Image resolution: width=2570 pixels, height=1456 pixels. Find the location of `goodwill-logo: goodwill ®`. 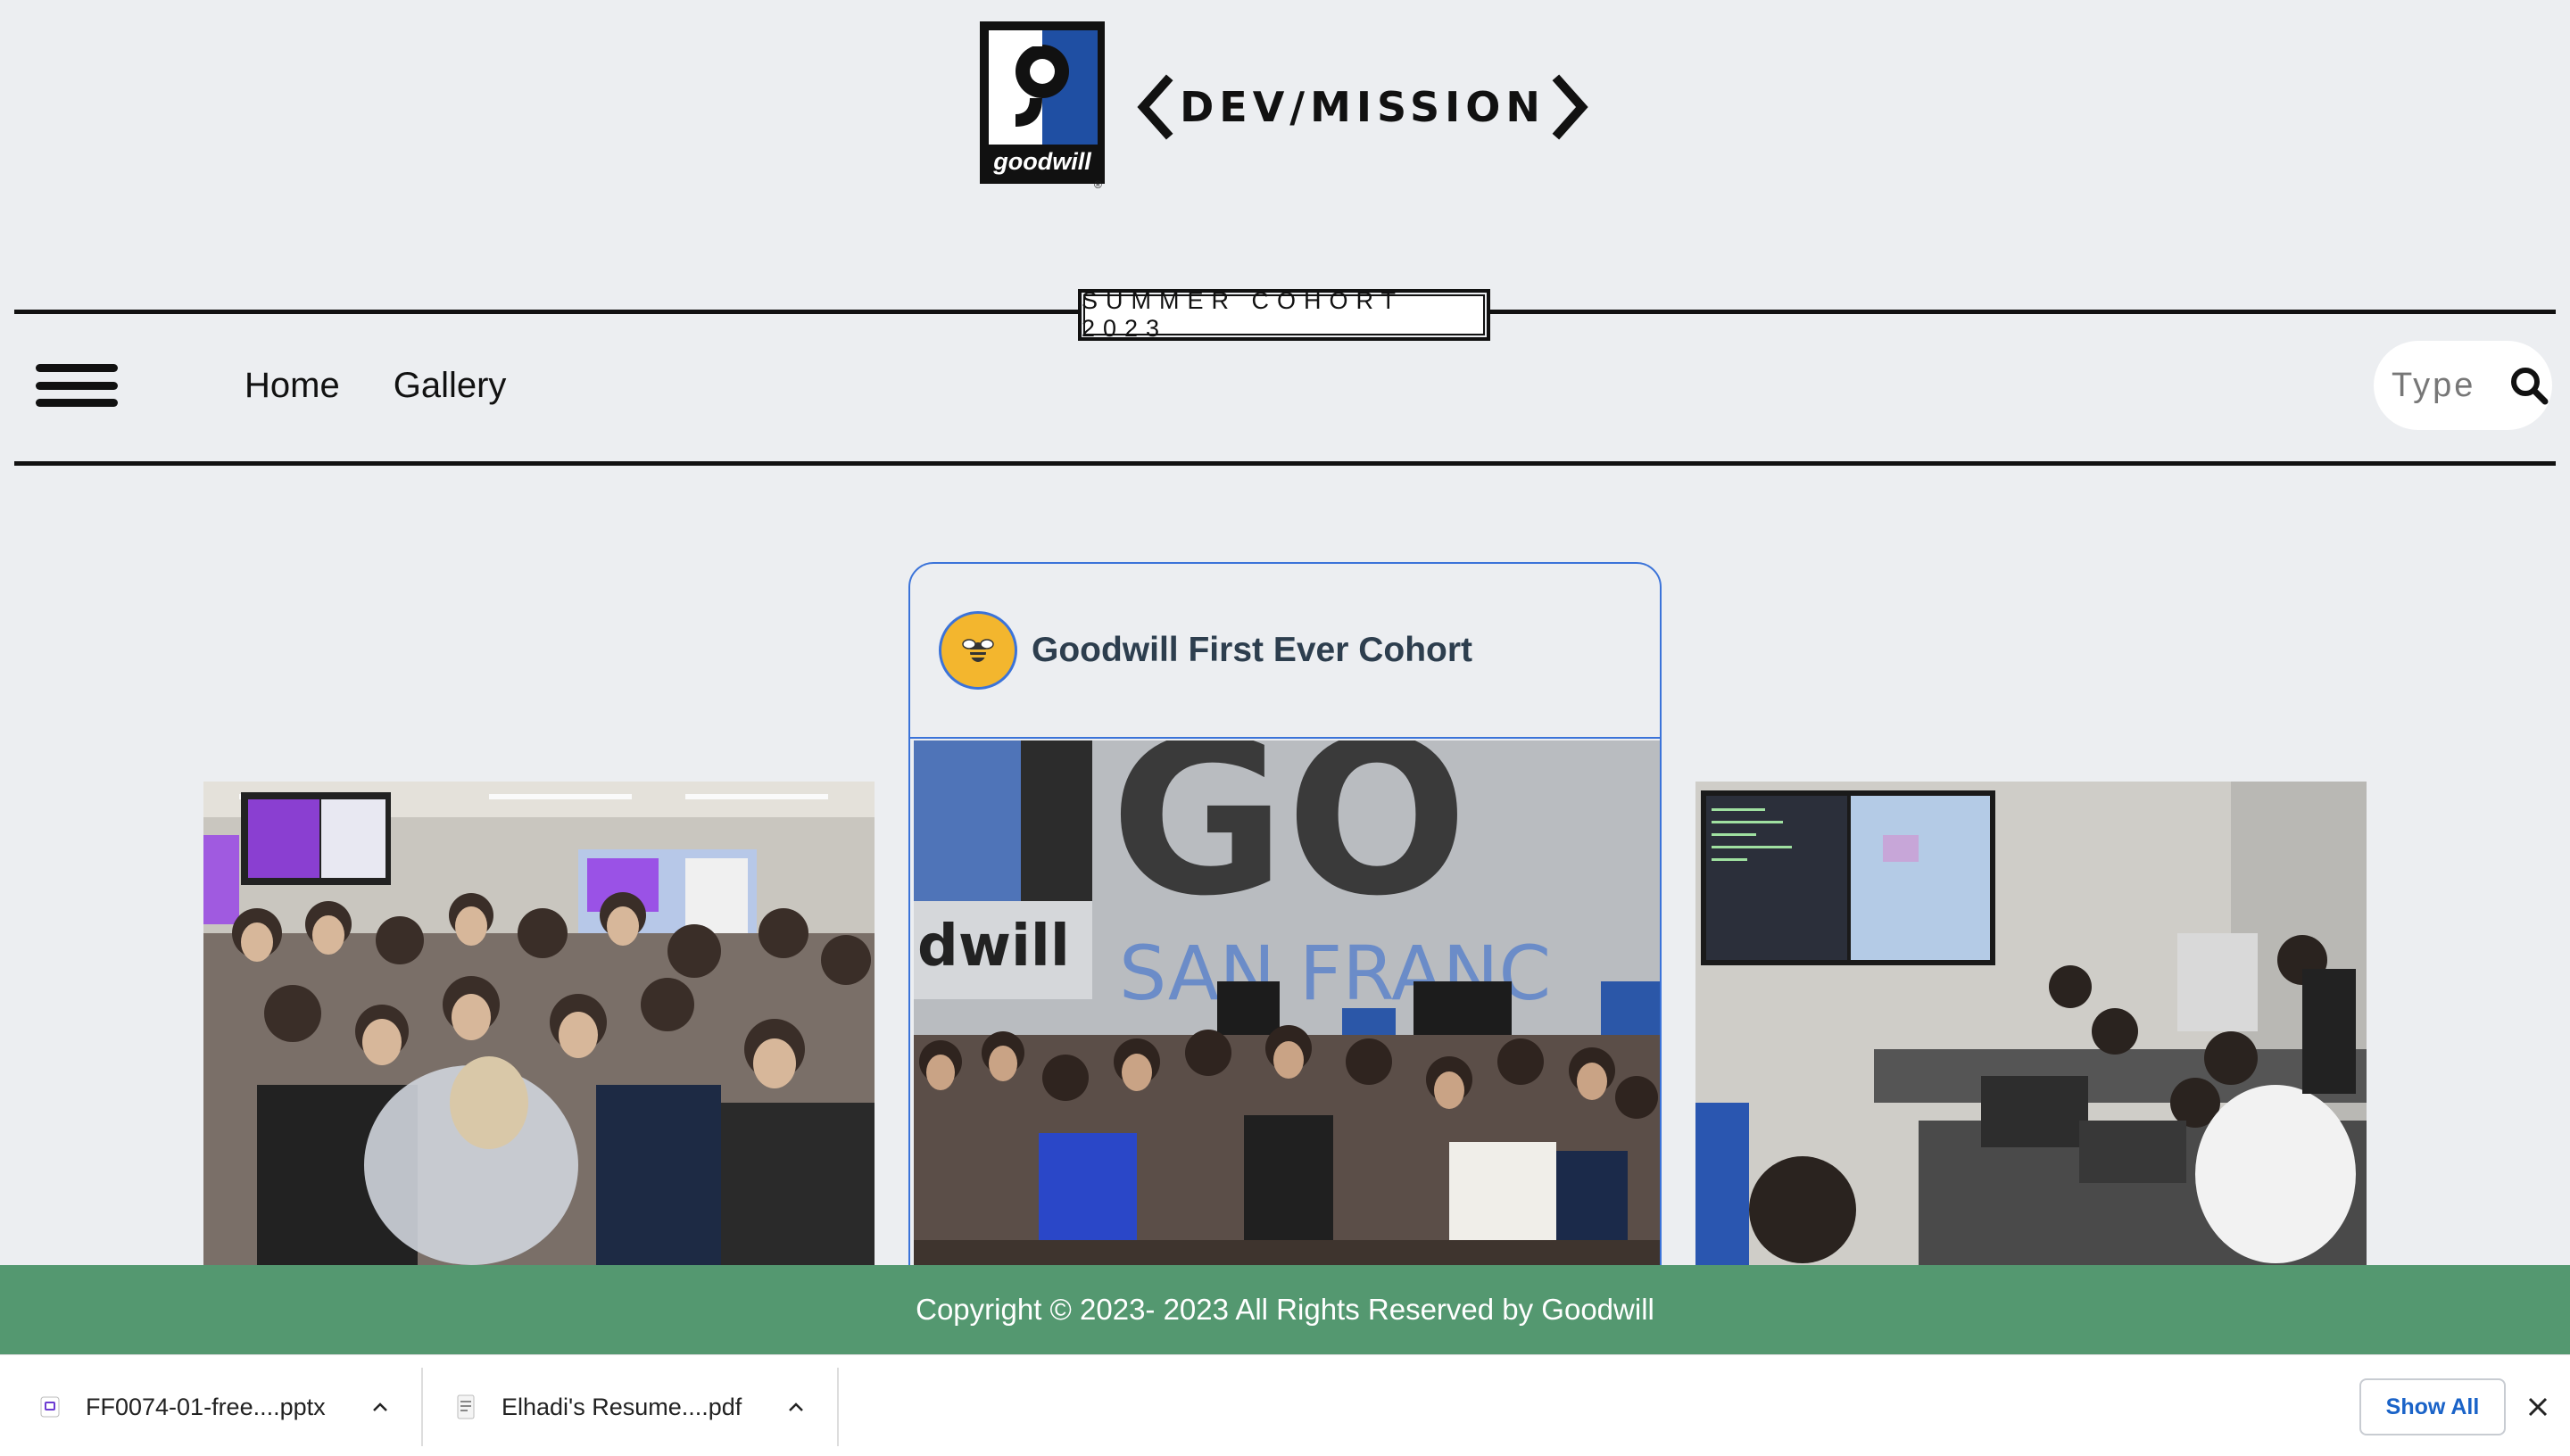

goodwill-logo: goodwill ® is located at coordinates (1042, 106).